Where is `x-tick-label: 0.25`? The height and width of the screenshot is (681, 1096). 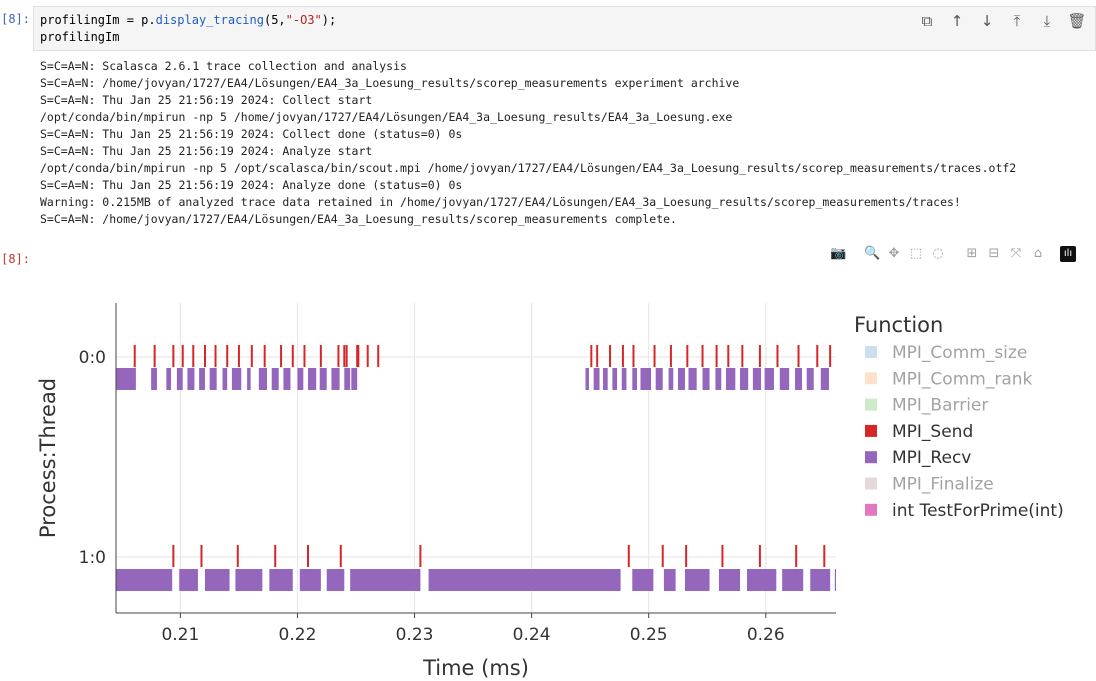 x-tick-label: 0.25 is located at coordinates (649, 635).